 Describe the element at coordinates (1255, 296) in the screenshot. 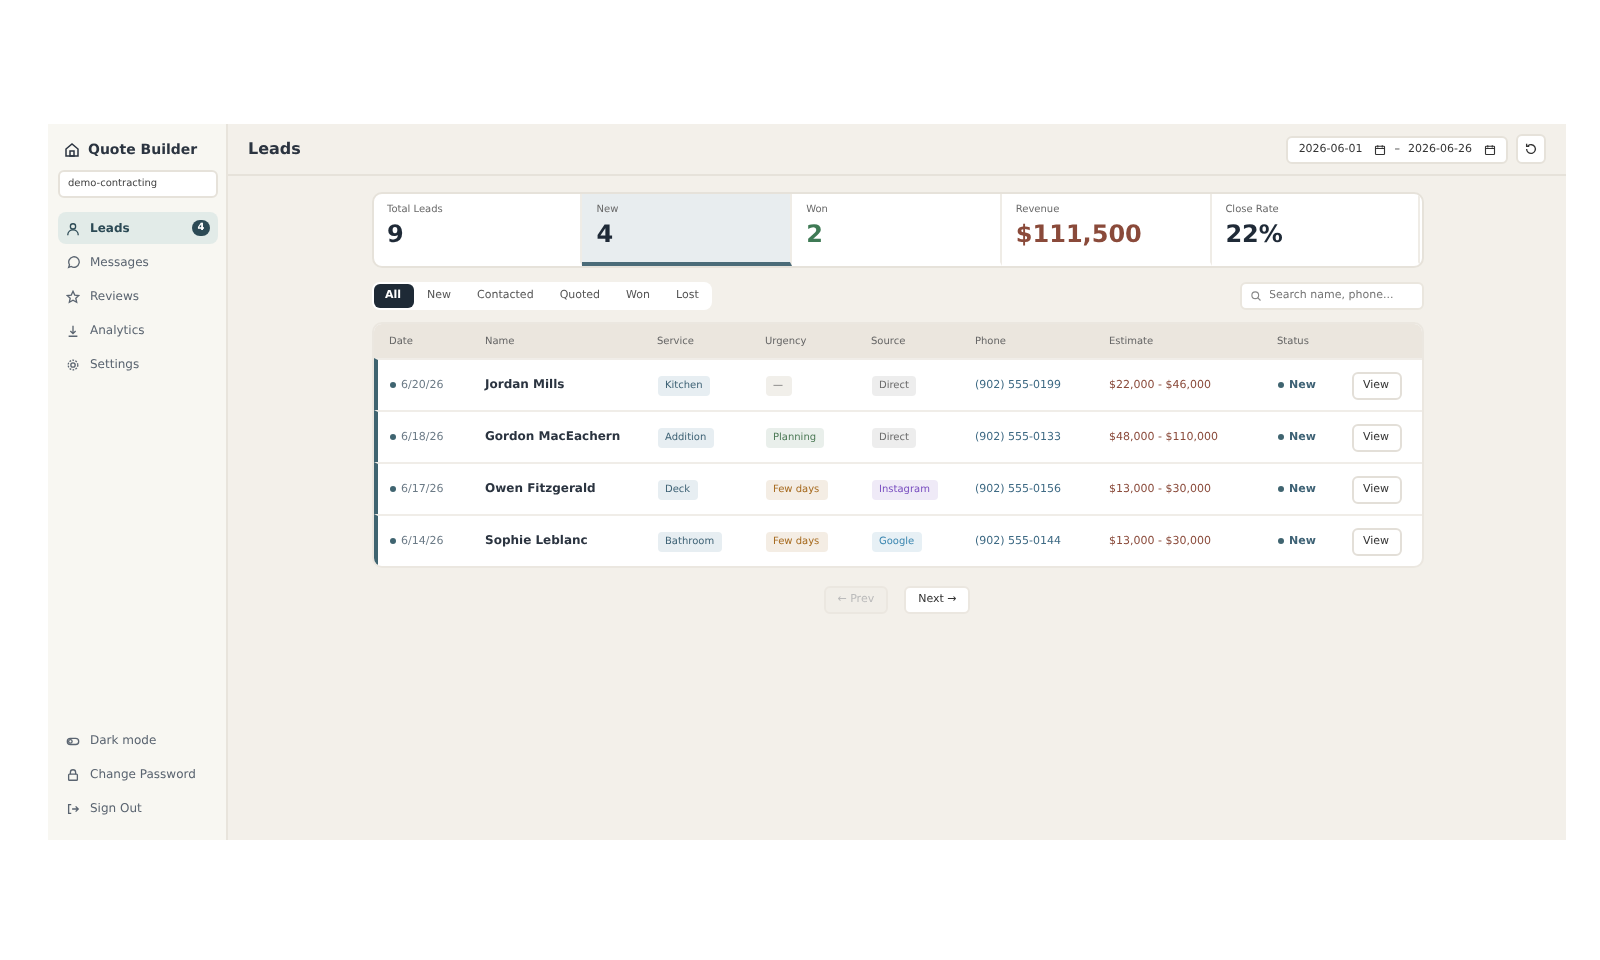

I see `search-icon` at that location.